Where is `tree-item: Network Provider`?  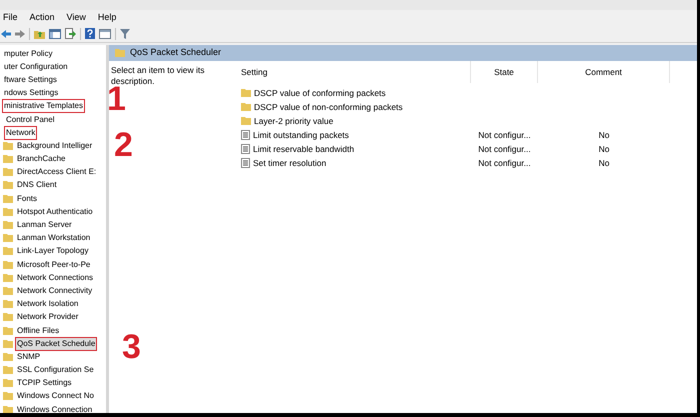
tree-item: Network Provider is located at coordinates (48, 317).